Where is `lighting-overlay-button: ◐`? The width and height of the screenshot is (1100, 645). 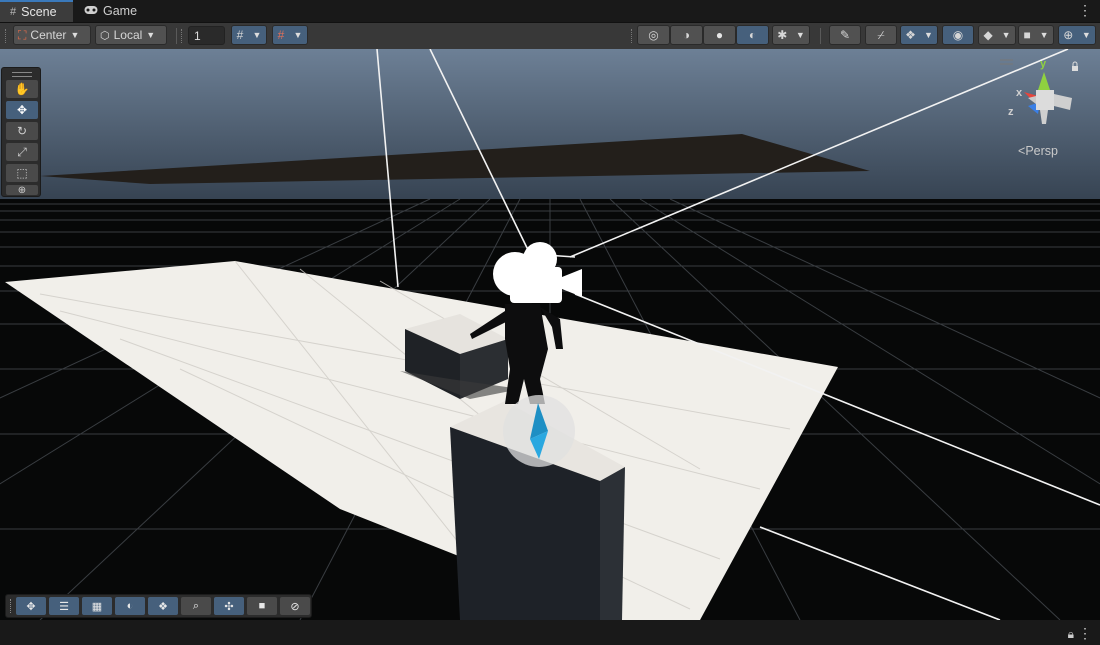 lighting-overlay-button: ◐ is located at coordinates (130, 606).